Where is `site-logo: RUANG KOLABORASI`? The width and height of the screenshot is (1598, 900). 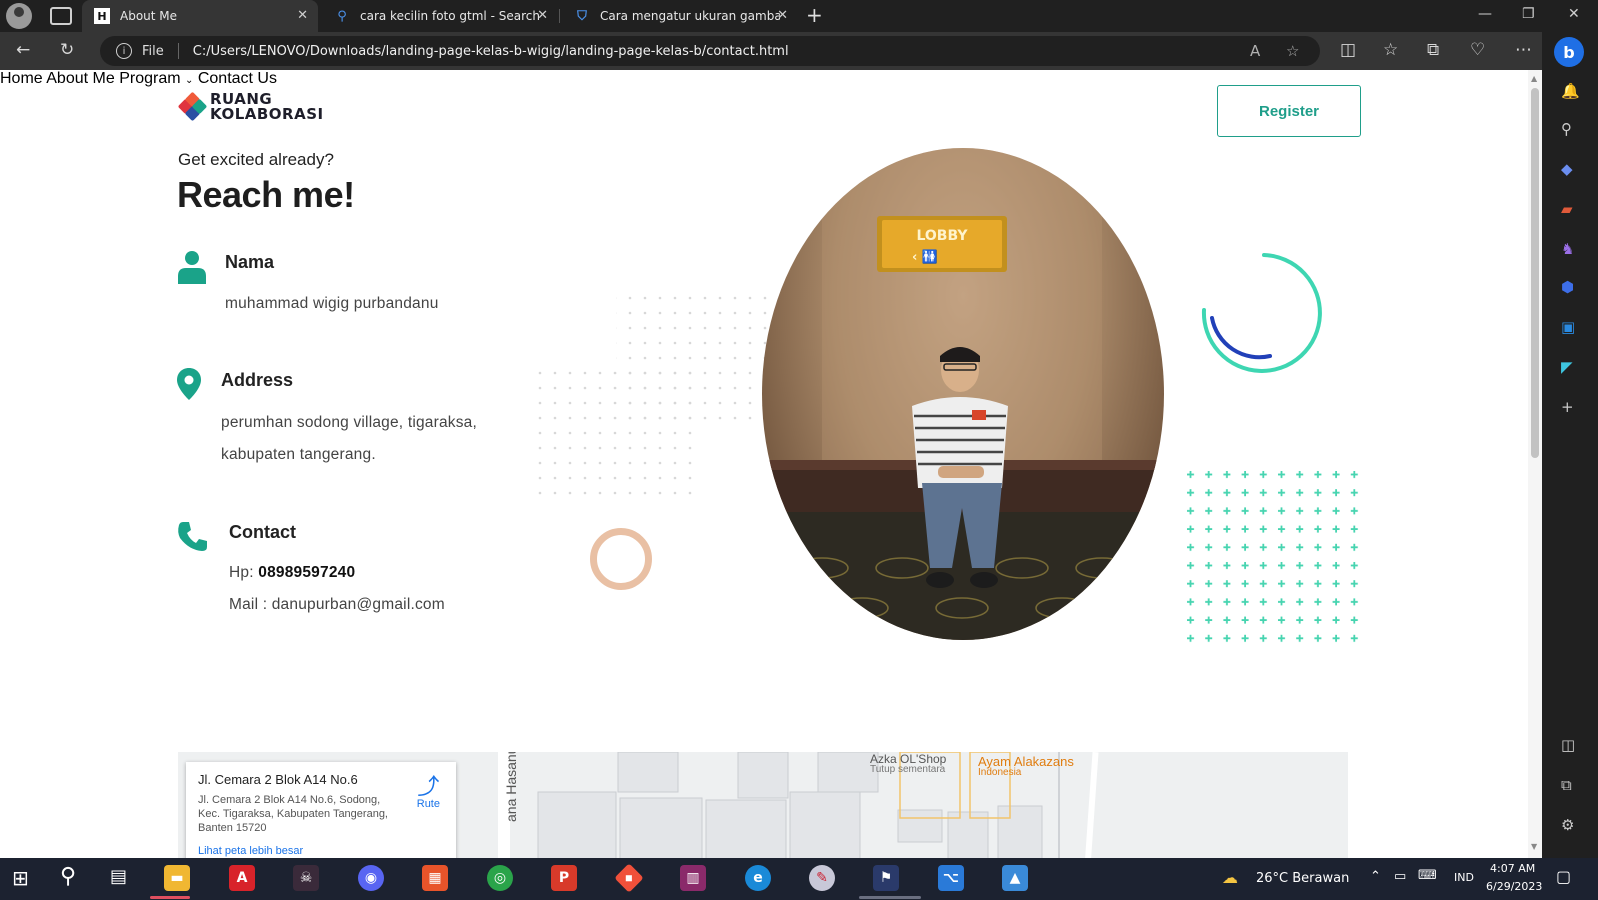
site-logo: RUANG KOLABORASI is located at coordinates (250, 107).